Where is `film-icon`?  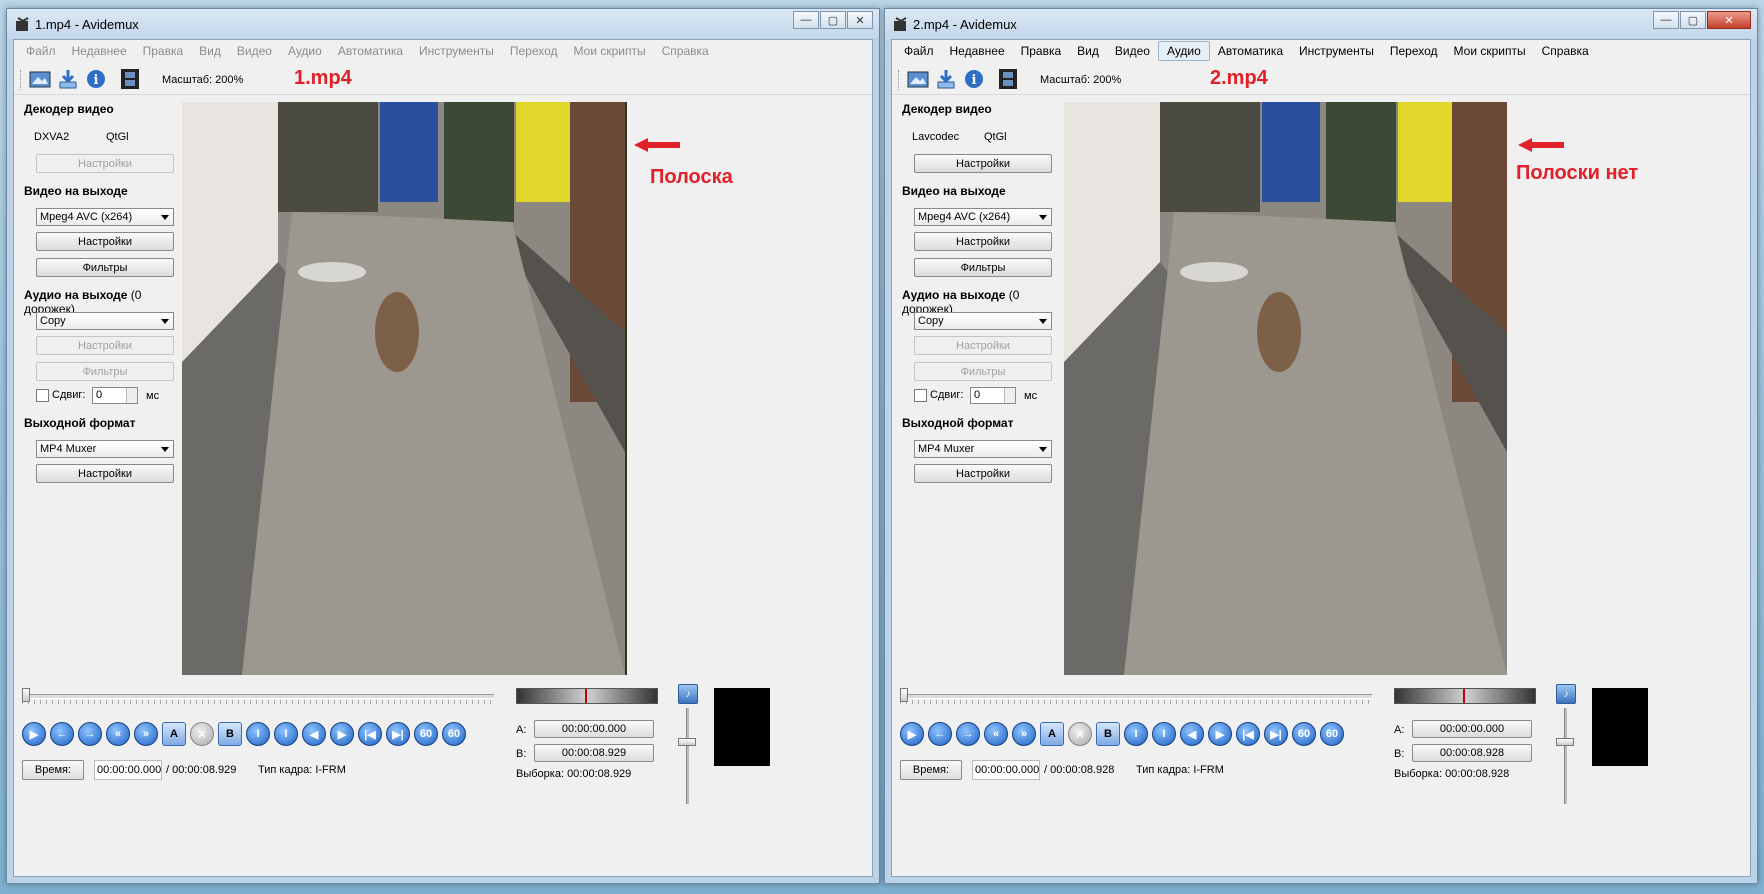
film-icon is located at coordinates (1008, 79).